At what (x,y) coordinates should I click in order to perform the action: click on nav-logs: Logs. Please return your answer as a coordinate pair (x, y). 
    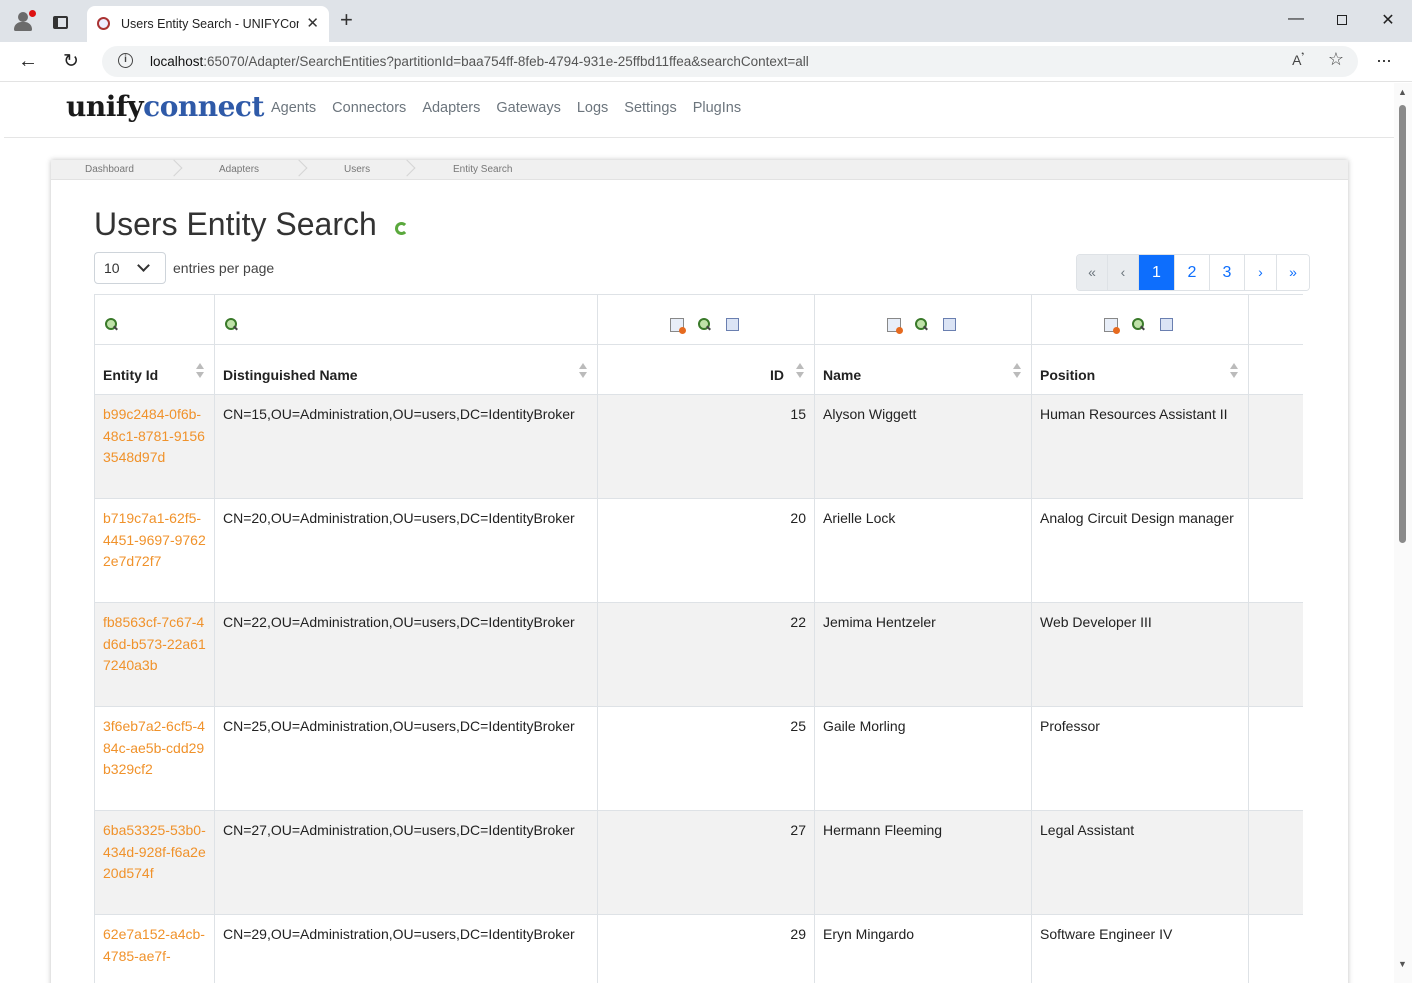
    Looking at the image, I should click on (592, 108).